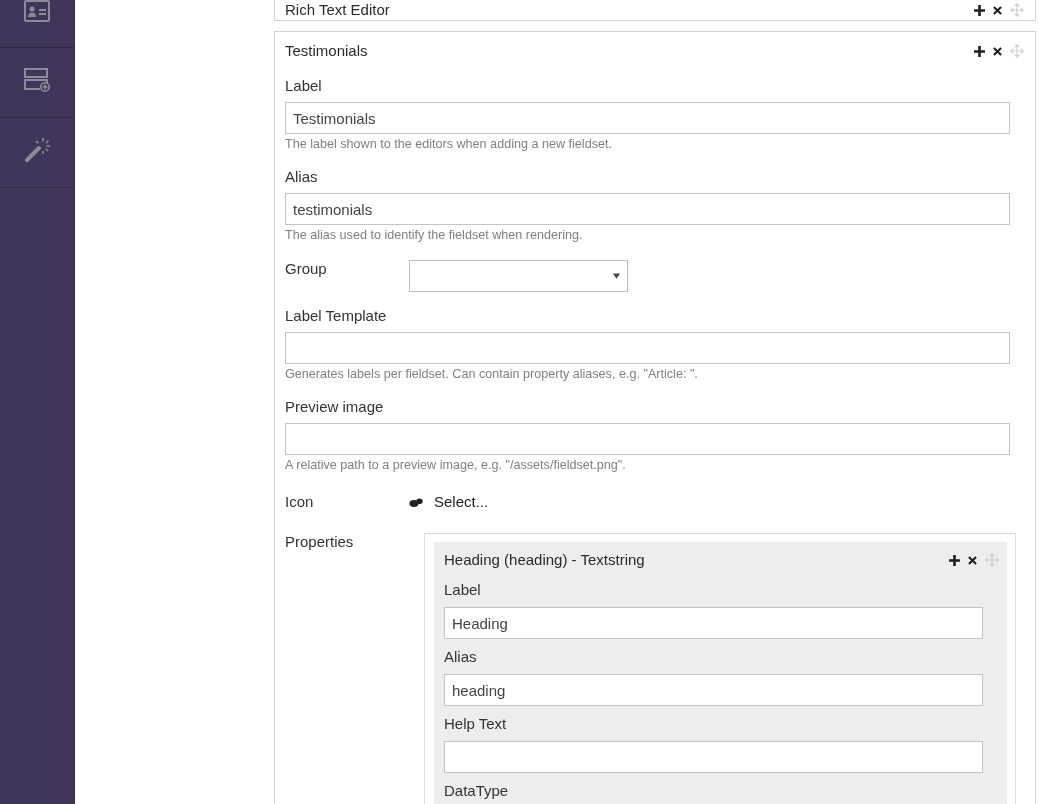  I want to click on field-label: Label Template, so click(336, 316).